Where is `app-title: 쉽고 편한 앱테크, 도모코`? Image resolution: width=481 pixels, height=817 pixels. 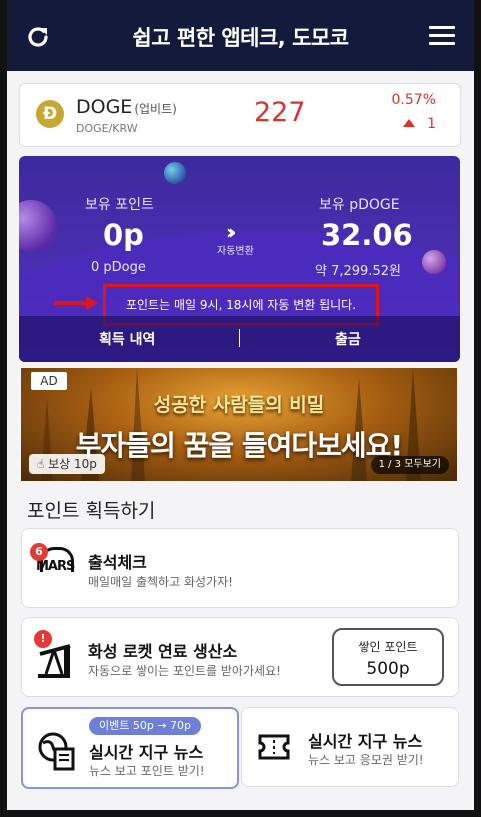 app-title: 쉽고 편한 앱테크, 도모코 is located at coordinates (240, 38).